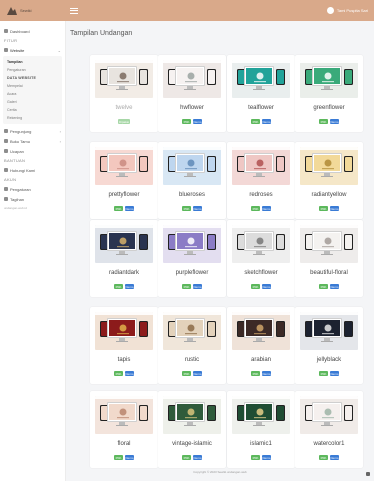 This screenshot has width=374, height=481. Describe the element at coordinates (21, 131) in the screenshot. I see `sidebar-item-label: Pengunjung` at that location.